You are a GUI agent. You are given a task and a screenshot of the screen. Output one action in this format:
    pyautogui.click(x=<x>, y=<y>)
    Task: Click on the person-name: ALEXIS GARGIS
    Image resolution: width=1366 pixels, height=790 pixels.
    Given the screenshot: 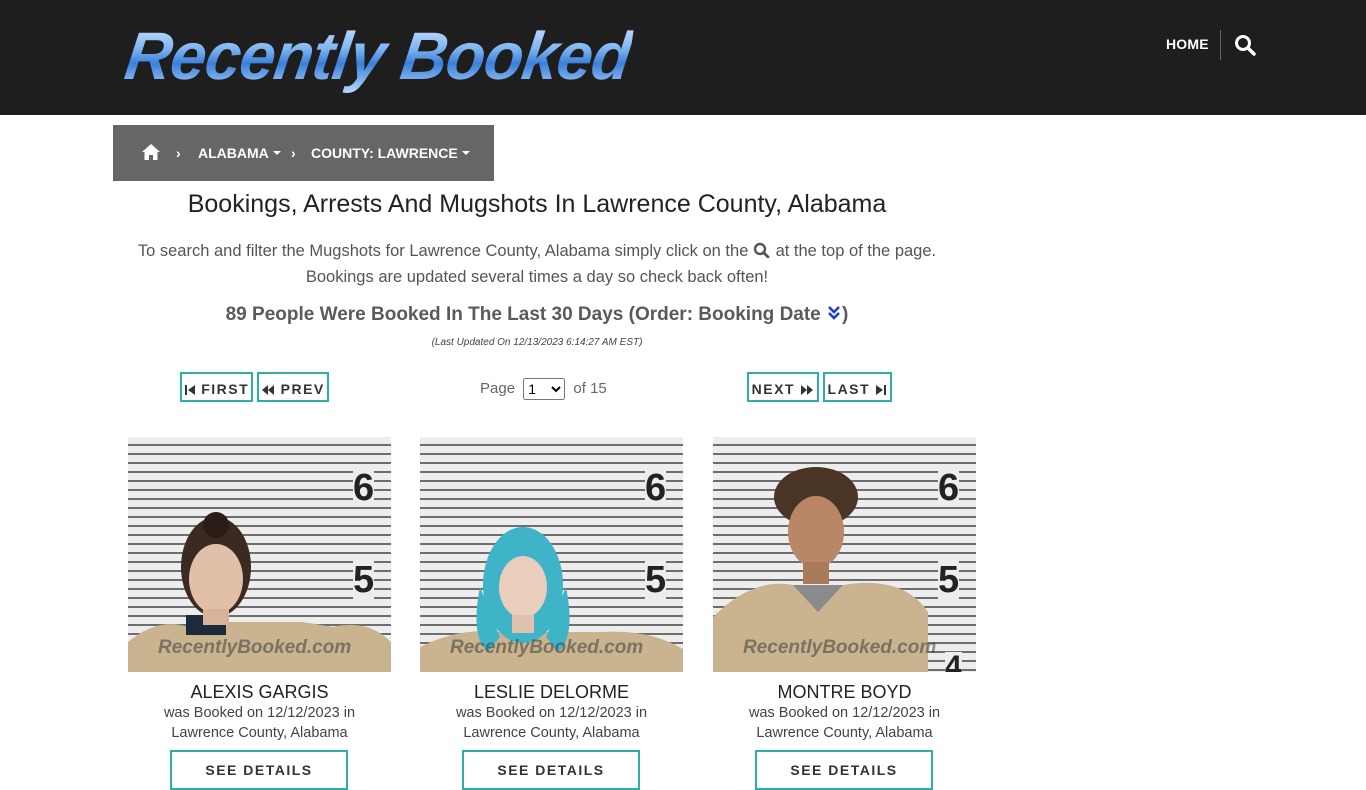 What is the action you would take?
    pyautogui.click(x=259, y=692)
    